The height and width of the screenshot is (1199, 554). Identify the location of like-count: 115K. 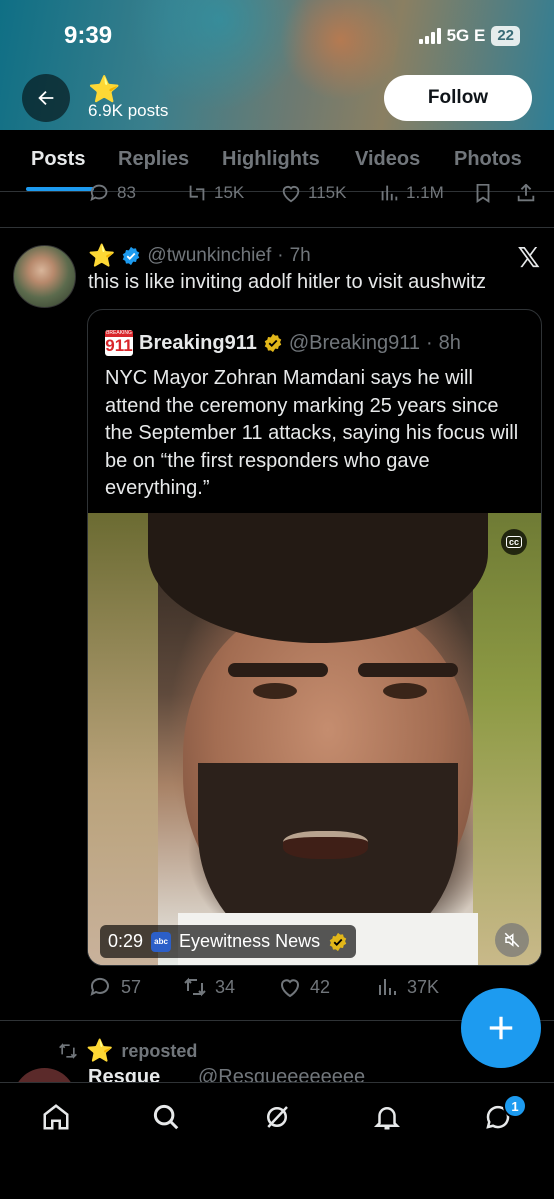
(327, 193).